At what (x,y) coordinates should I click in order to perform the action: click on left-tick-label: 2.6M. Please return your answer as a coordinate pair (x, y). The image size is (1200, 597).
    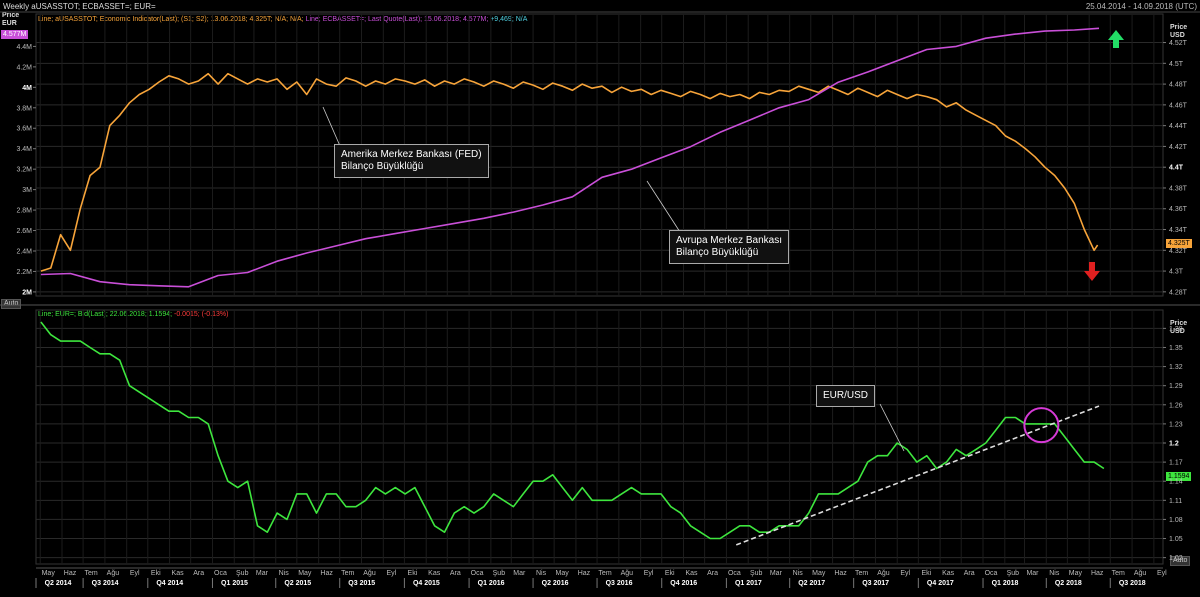
    Looking at the image, I should click on (24, 231).